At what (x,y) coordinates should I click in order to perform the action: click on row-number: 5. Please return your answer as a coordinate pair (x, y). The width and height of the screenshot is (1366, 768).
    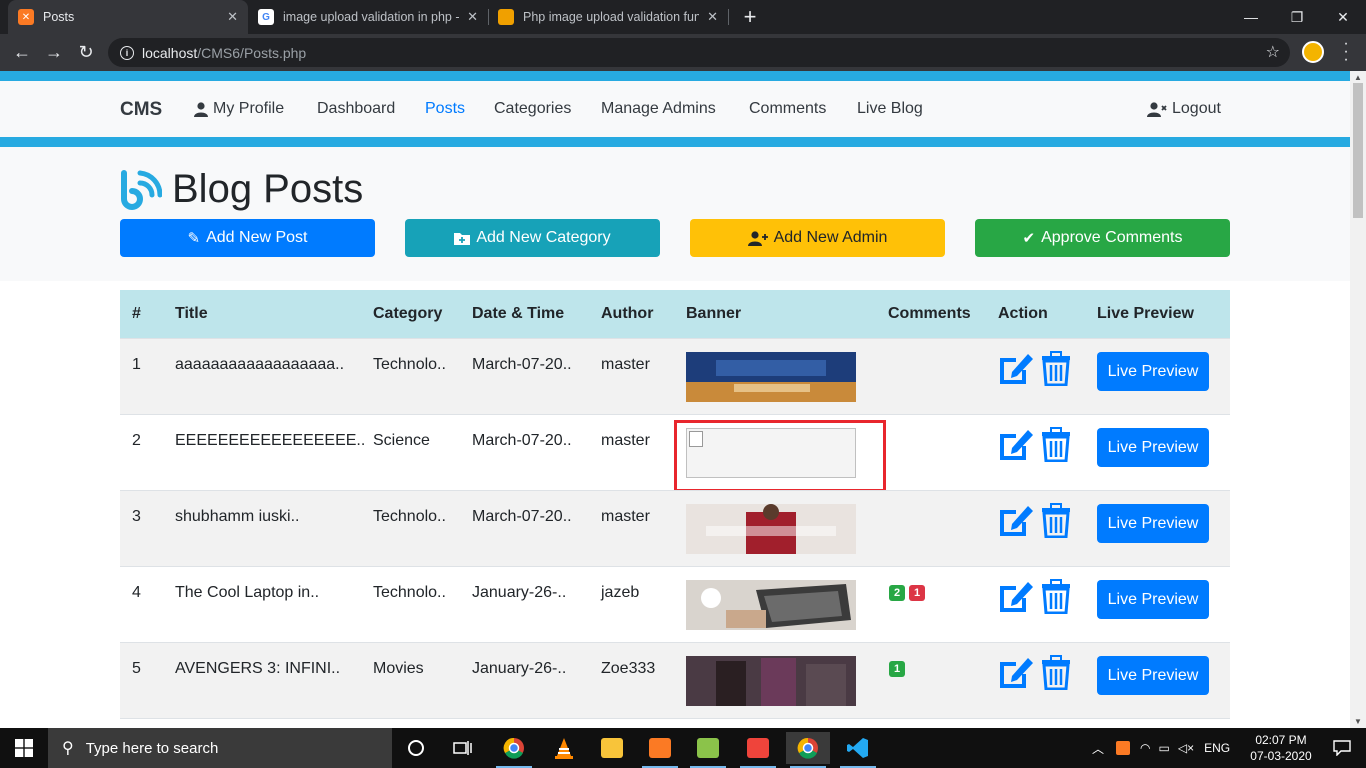
    Looking at the image, I should click on (136, 668).